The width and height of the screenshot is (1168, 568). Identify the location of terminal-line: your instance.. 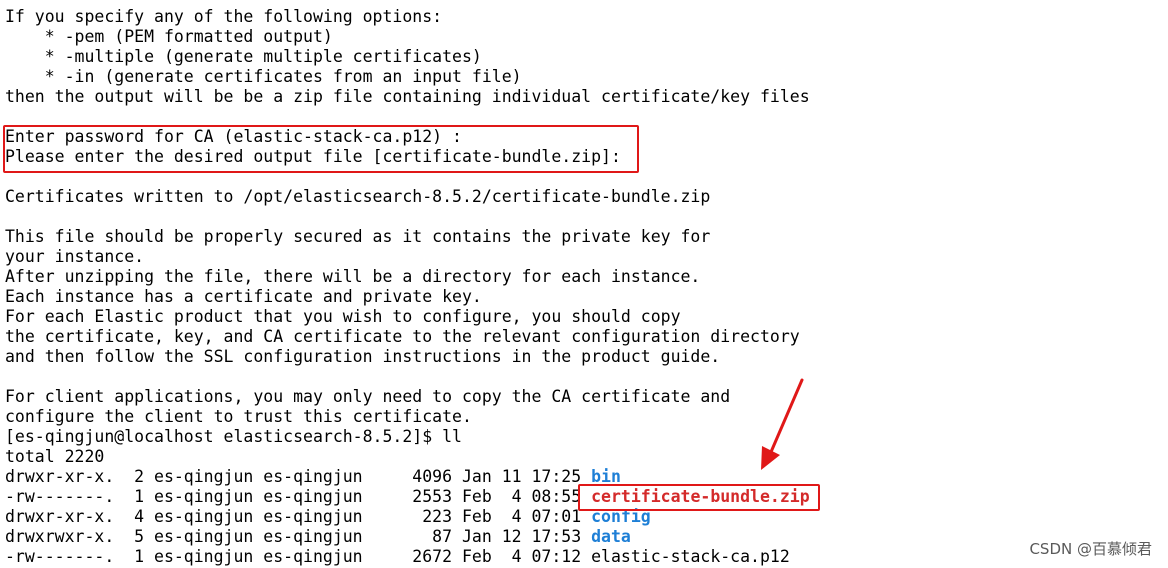
(75, 256).